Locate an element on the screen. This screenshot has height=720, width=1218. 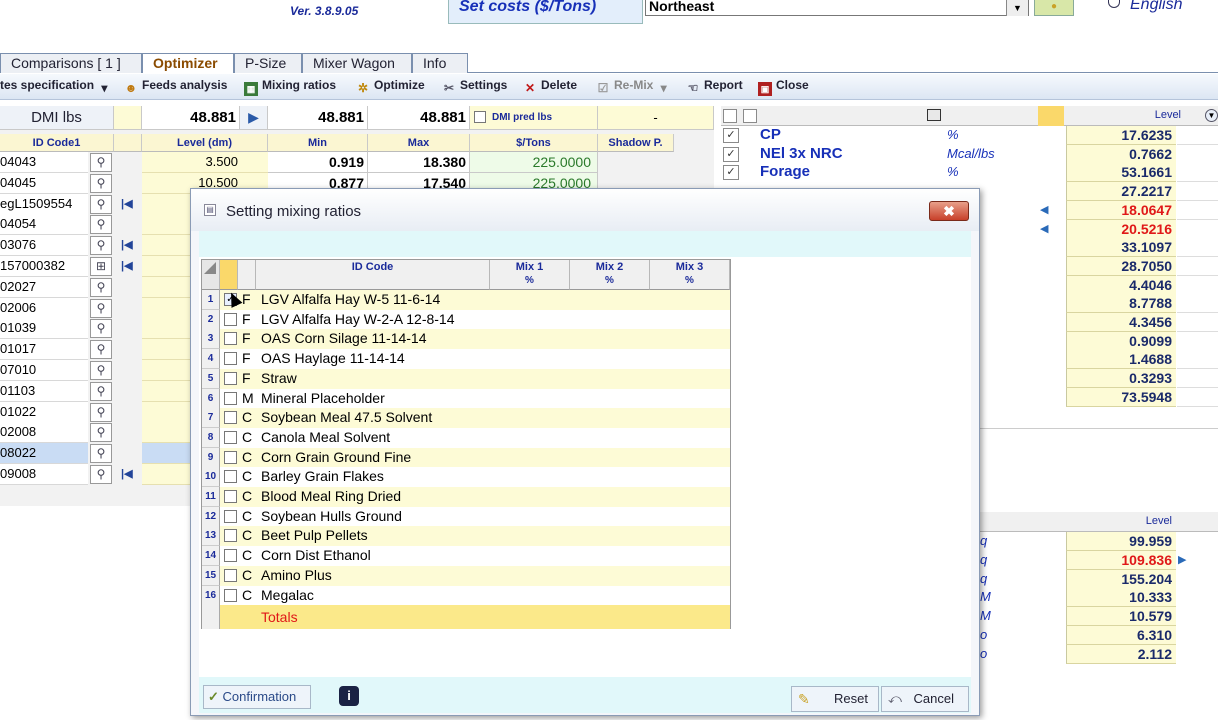
col-id-code: ID Code is located at coordinates (373, 275).